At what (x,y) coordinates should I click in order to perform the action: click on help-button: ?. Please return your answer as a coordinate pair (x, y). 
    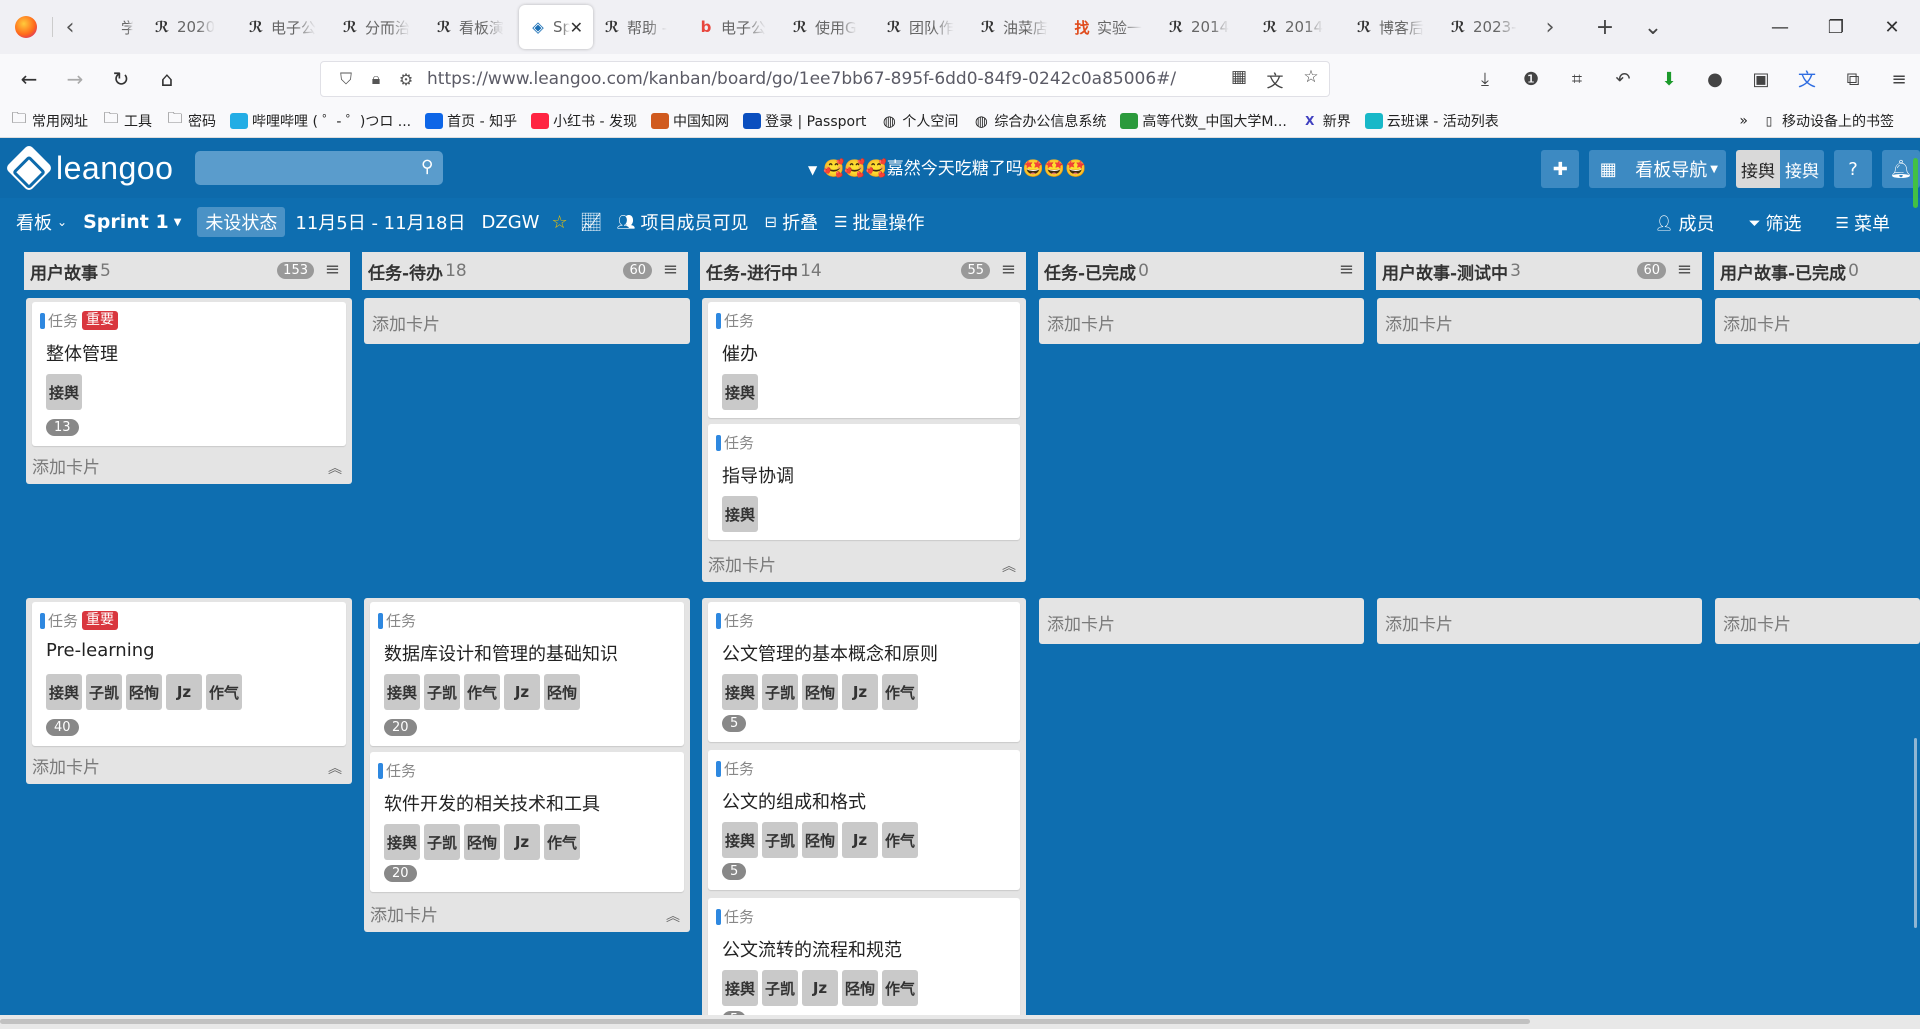
    Looking at the image, I should click on (1853, 169).